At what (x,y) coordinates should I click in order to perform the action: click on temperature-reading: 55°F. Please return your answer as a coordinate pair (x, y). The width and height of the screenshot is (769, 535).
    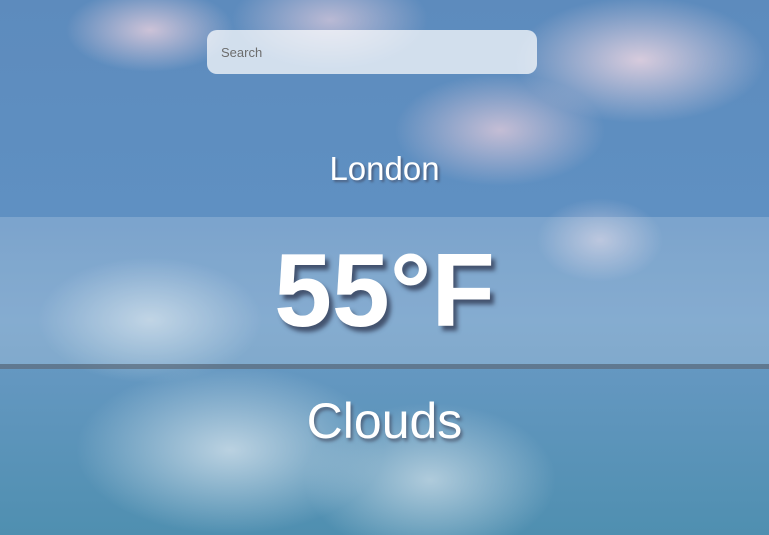
    Looking at the image, I should click on (384, 291).